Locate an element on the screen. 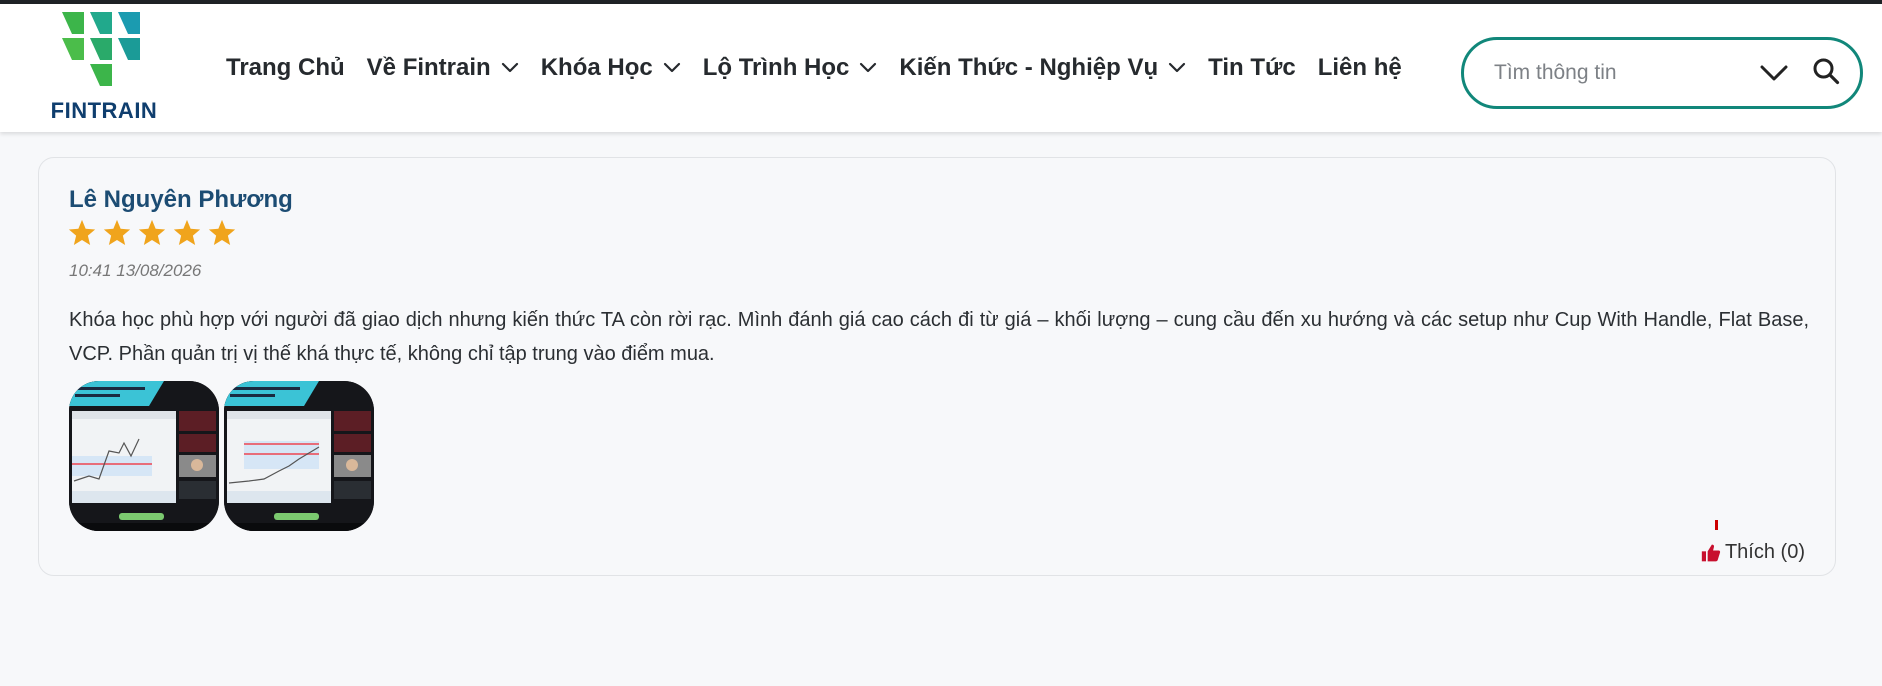 The width and height of the screenshot is (1882, 686). thumbs-up-icon is located at coordinates (1711, 552).